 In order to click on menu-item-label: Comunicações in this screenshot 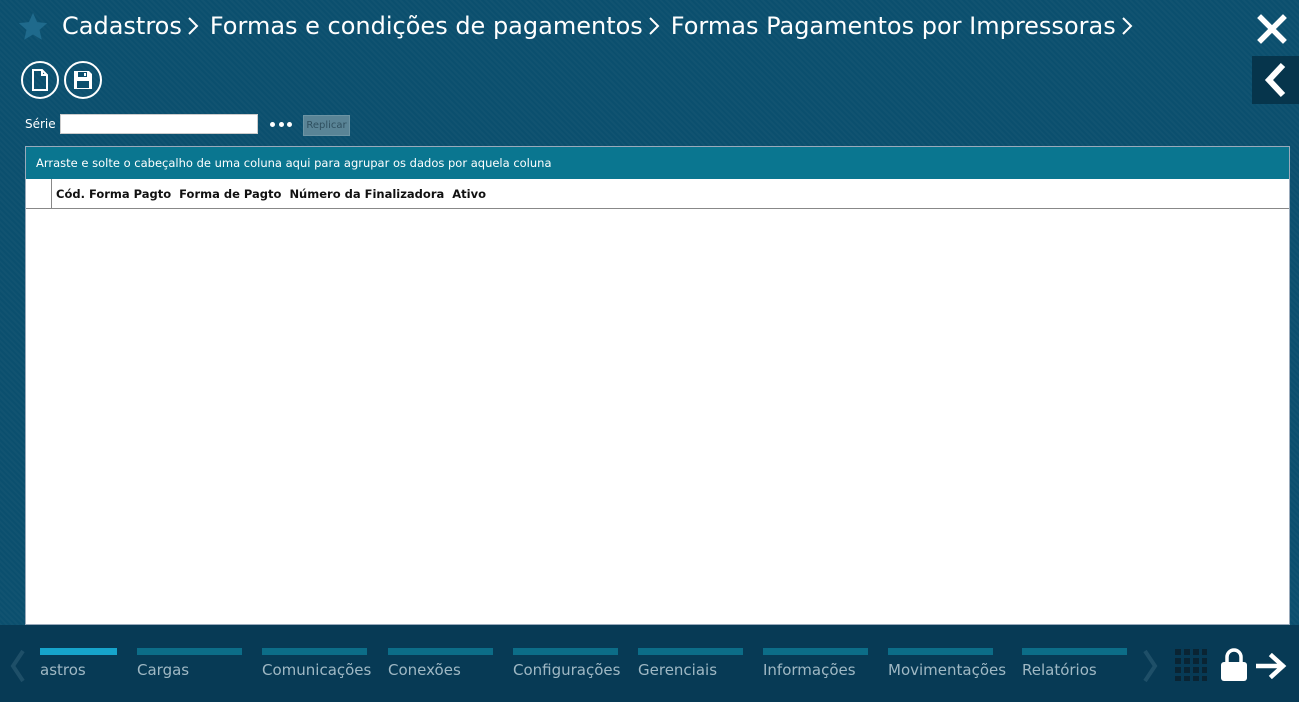, I will do `click(317, 670)`.